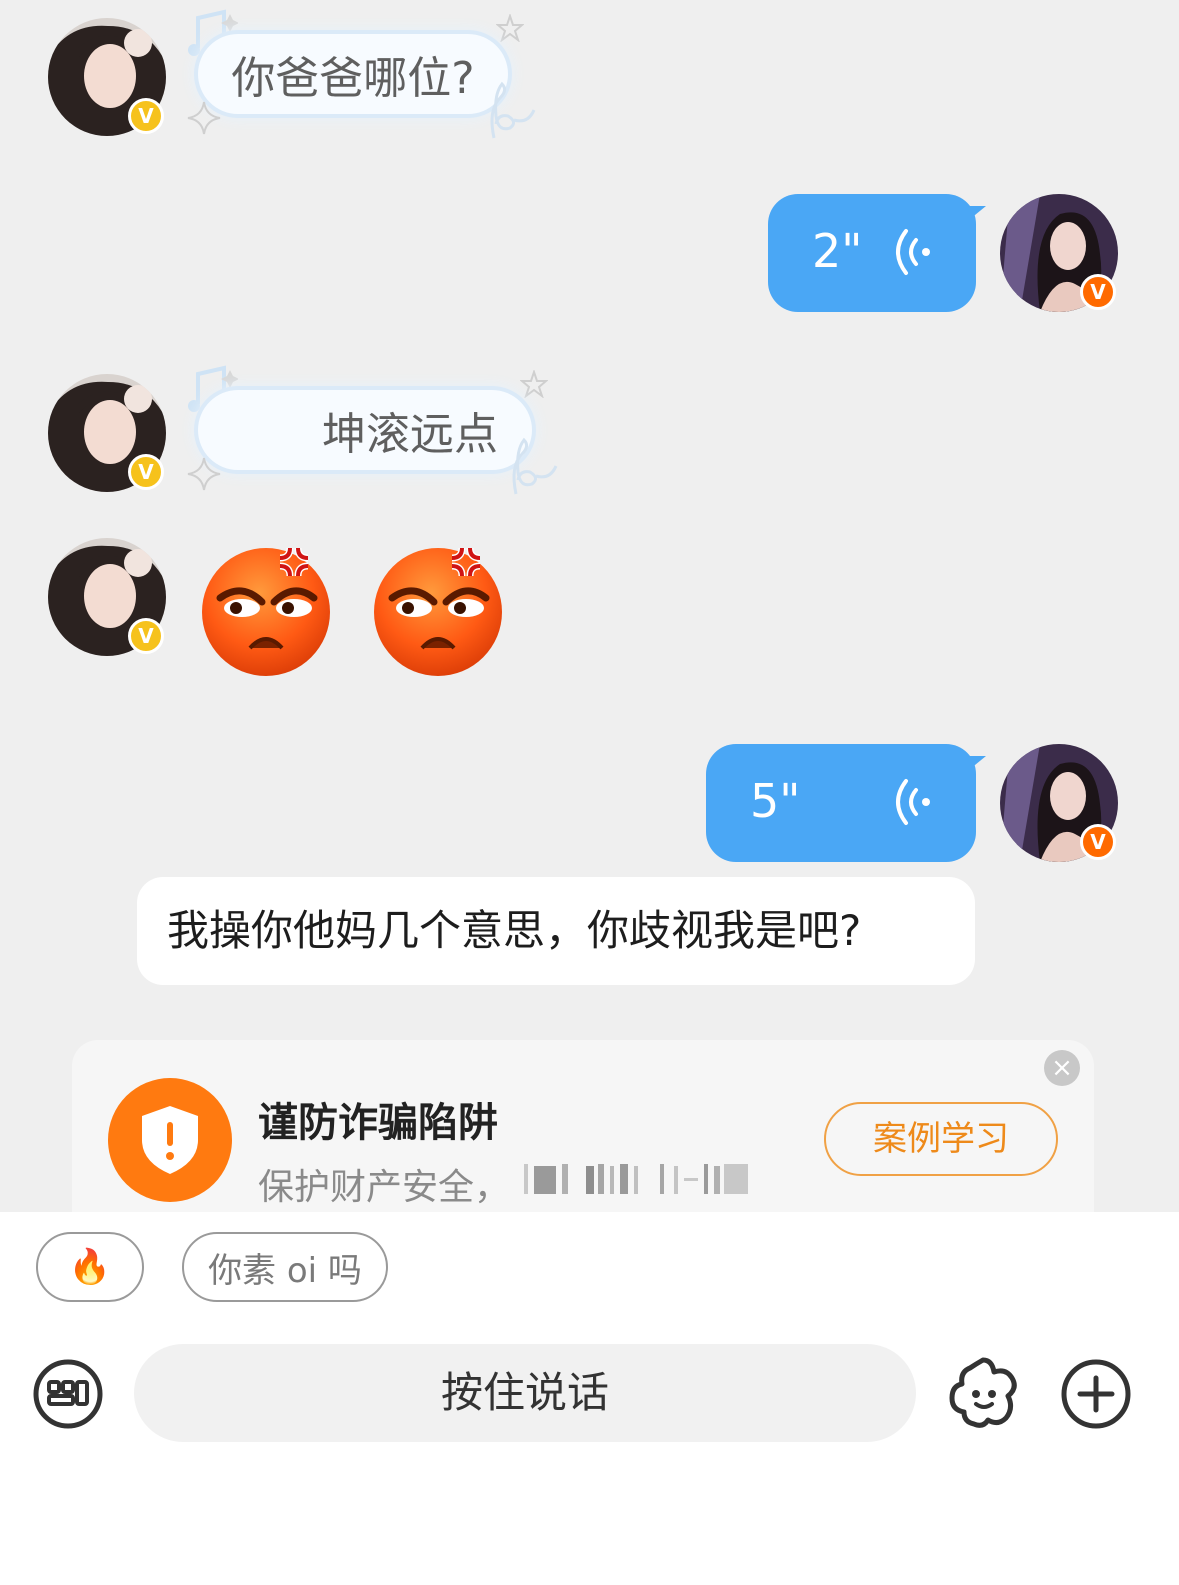 This screenshot has width=1179, height=1585. I want to click on card-subtitle: 保护财产安全，, so click(384, 1187).